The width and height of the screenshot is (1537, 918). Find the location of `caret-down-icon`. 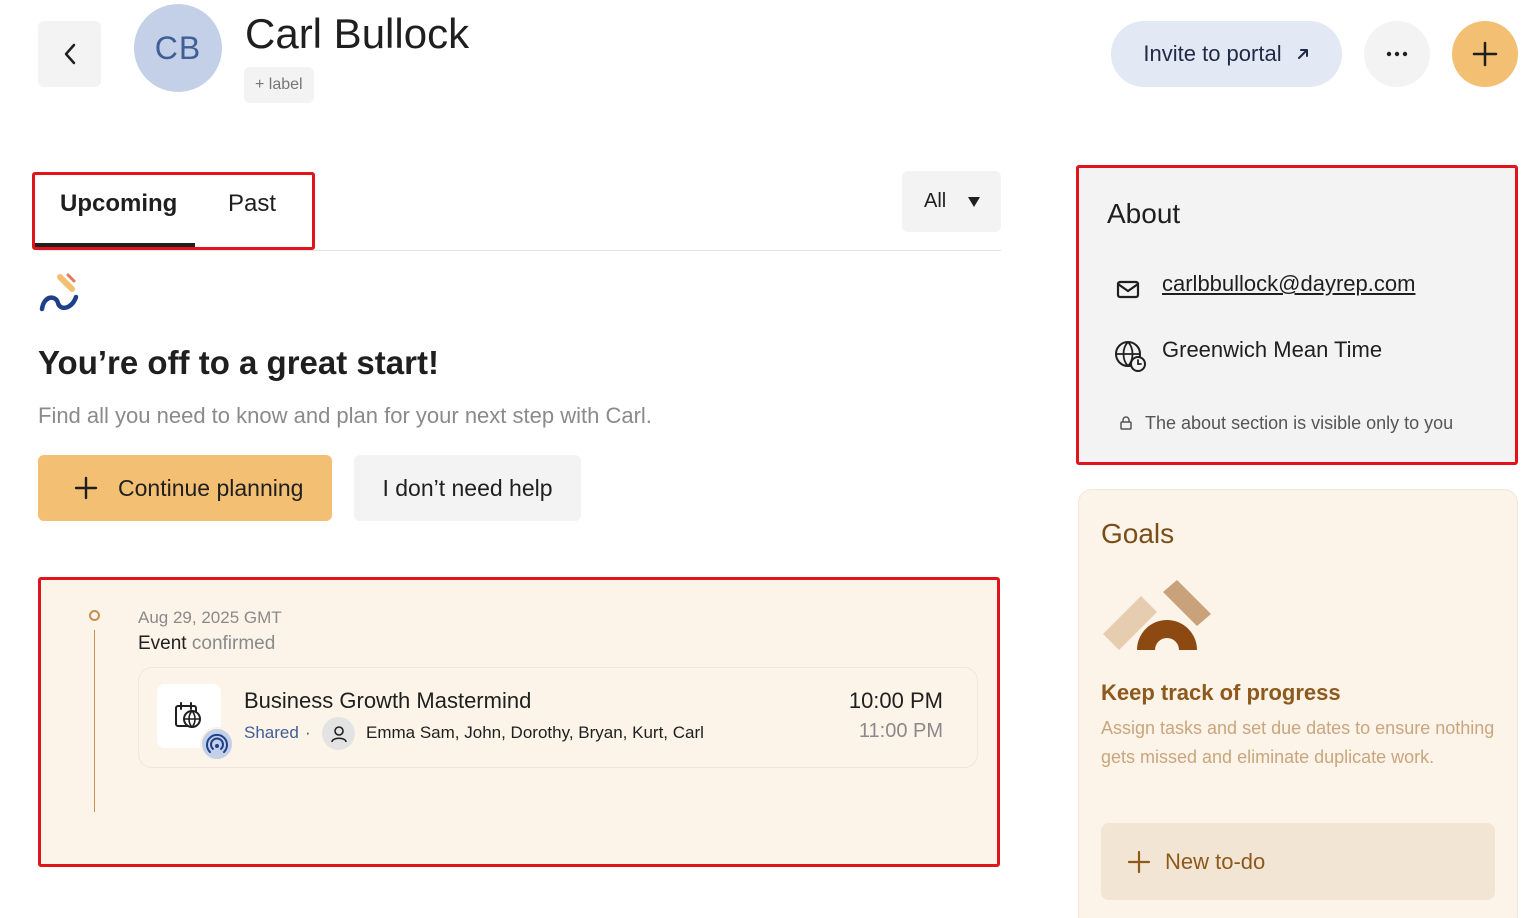

caret-down-icon is located at coordinates (974, 201).